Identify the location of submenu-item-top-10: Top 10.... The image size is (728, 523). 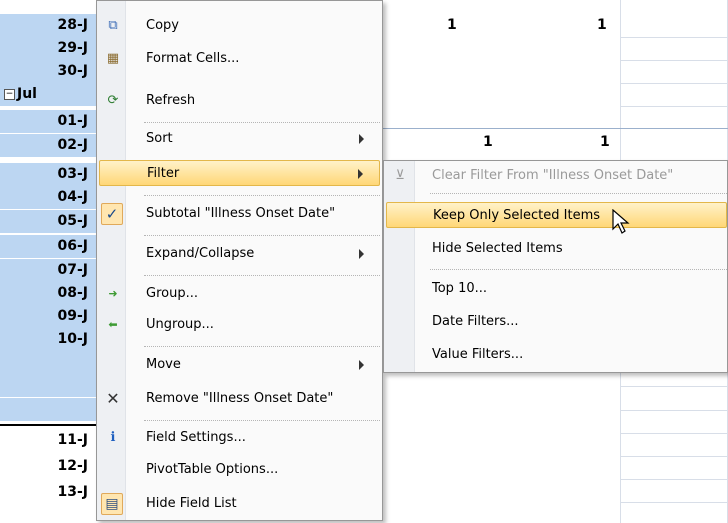
(556, 289).